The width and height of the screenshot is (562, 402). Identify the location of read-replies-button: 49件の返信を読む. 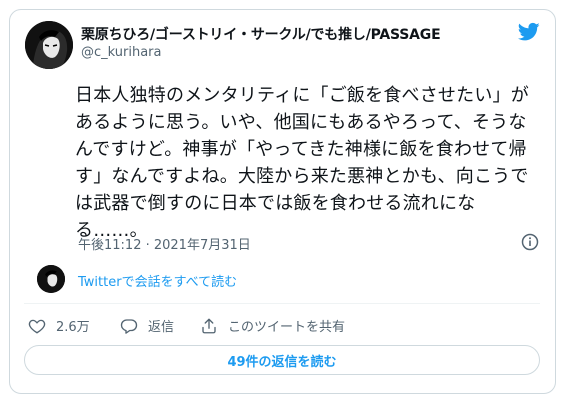
(282, 360).